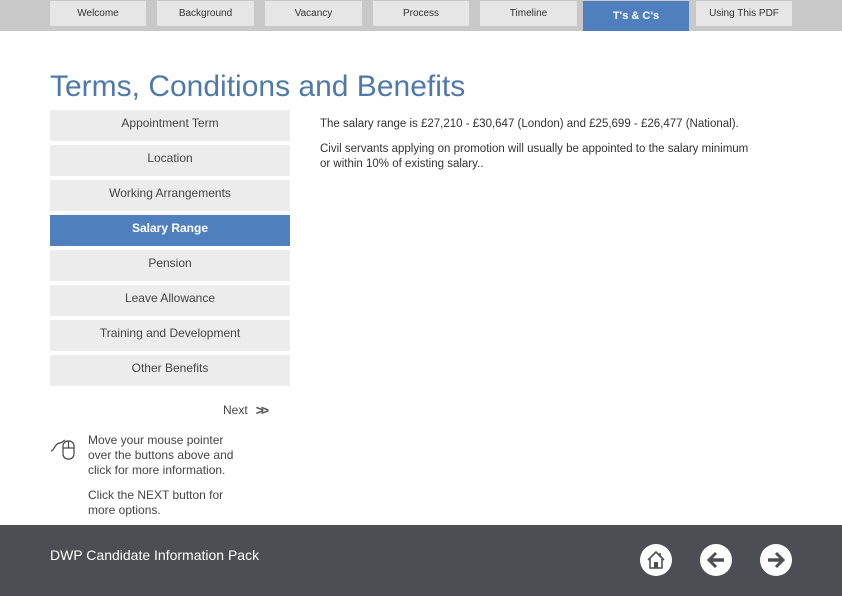 The image size is (842, 596). I want to click on page-title: Terms, Conditions and Benefits, so click(258, 86).